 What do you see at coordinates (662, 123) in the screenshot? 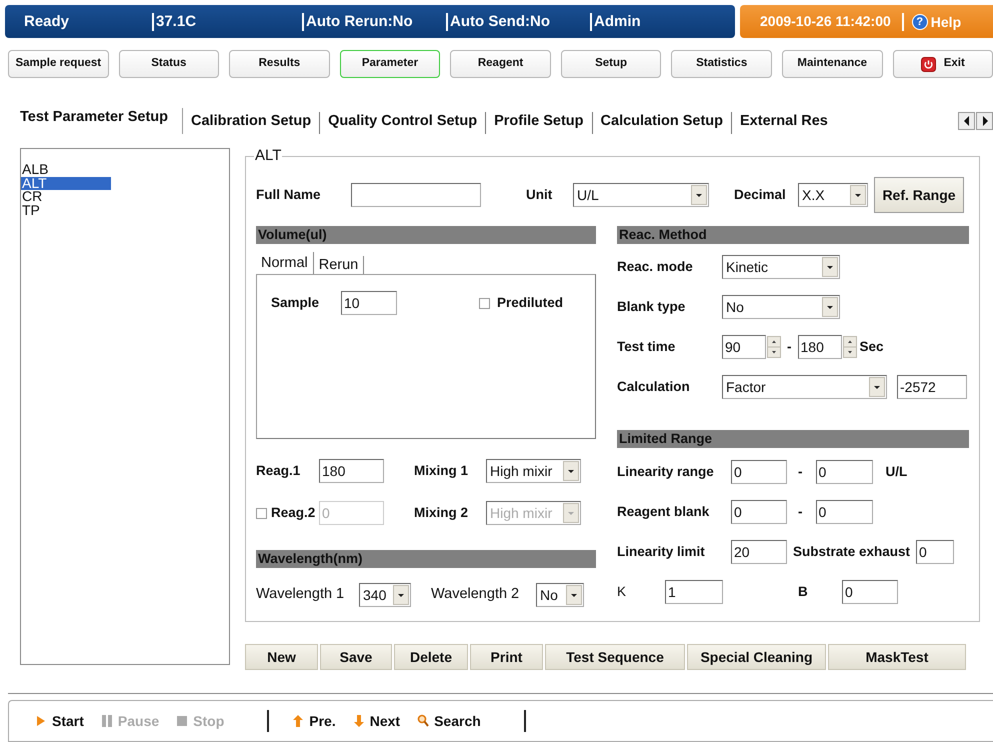
I see `tab: Calculation Setup` at bounding box center [662, 123].